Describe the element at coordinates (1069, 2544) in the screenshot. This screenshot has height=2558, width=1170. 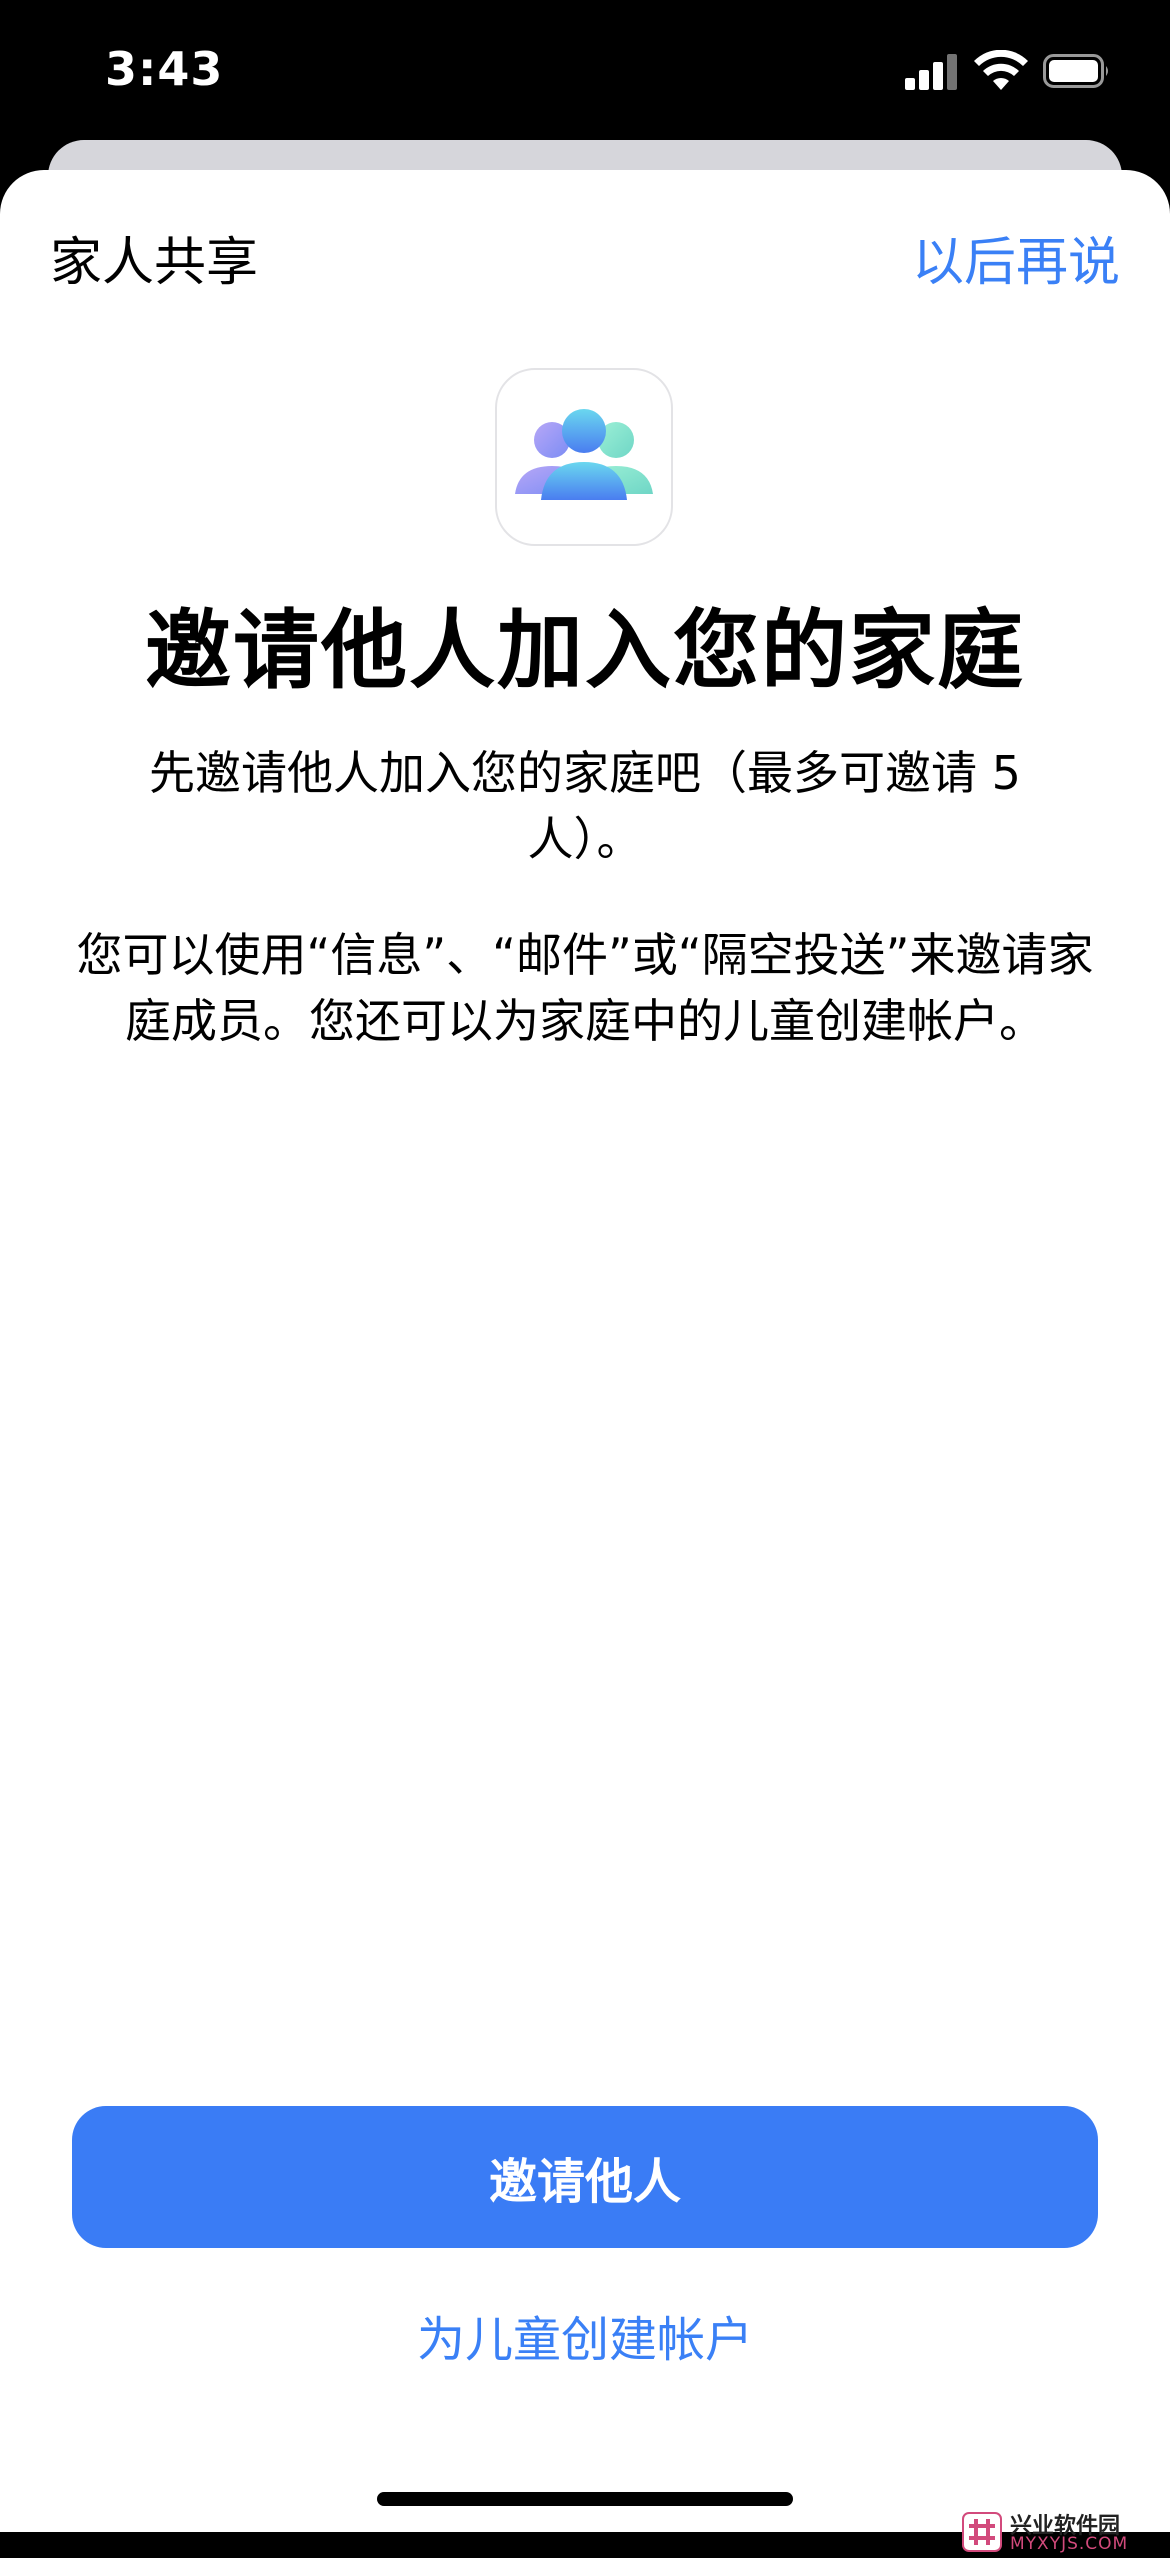
I see `watermark-url: MYXYJS.COM` at that location.